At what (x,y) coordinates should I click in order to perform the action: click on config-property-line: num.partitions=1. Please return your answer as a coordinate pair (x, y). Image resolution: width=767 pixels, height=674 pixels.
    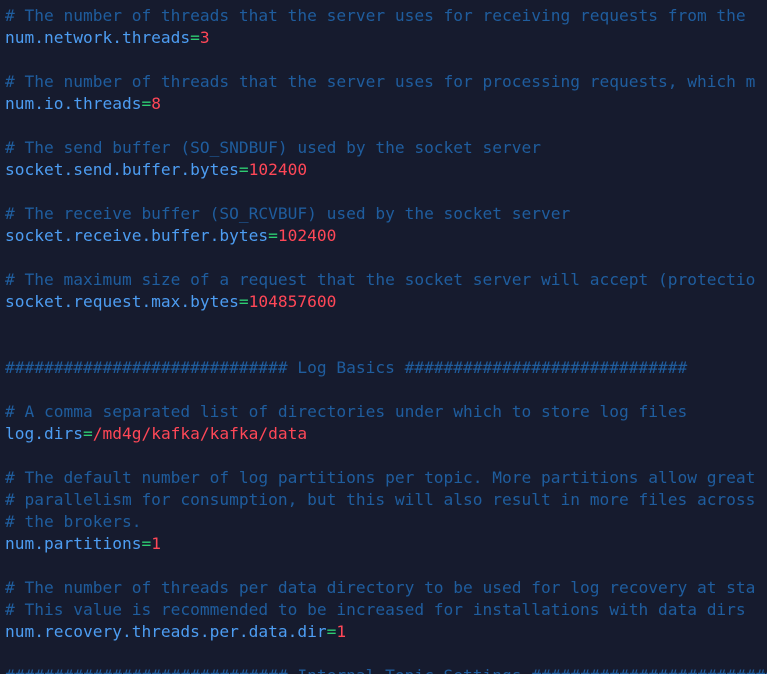
    Looking at the image, I should click on (383, 544).